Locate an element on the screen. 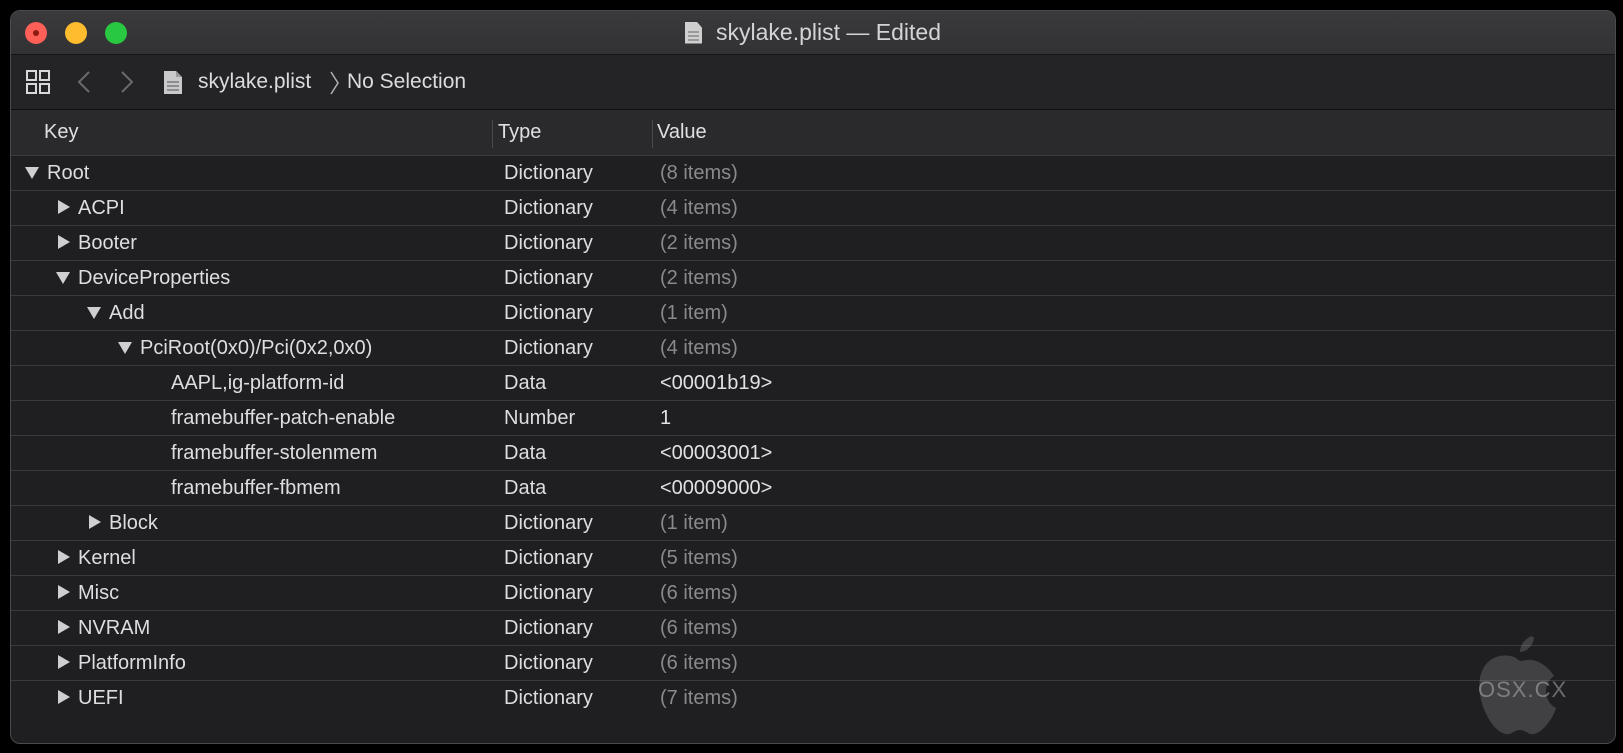 The height and width of the screenshot is (753, 1623). table-row: Misc Dictionary (6 items) is located at coordinates (813, 593).